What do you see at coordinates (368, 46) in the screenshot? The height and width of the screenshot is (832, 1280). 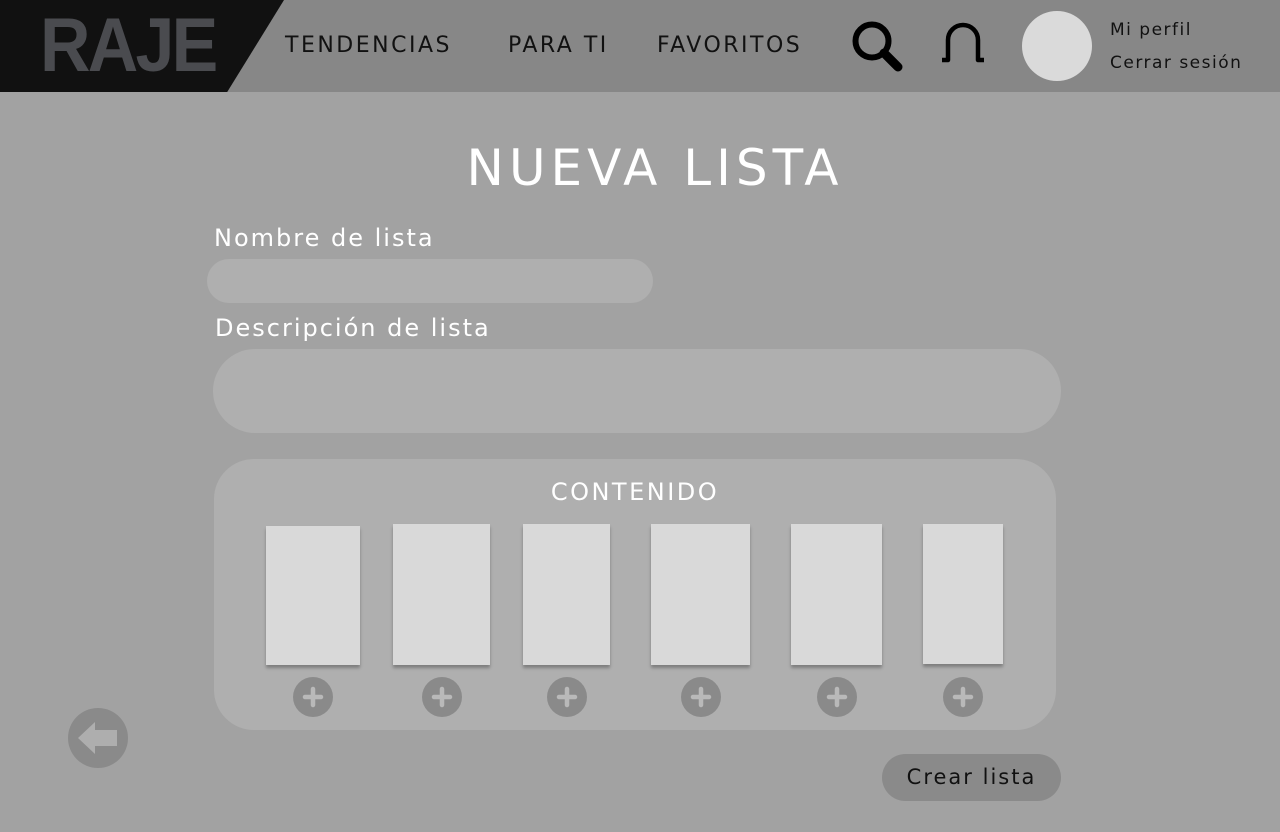 I see `nav-link-tendencias: TENDENCIAS` at bounding box center [368, 46].